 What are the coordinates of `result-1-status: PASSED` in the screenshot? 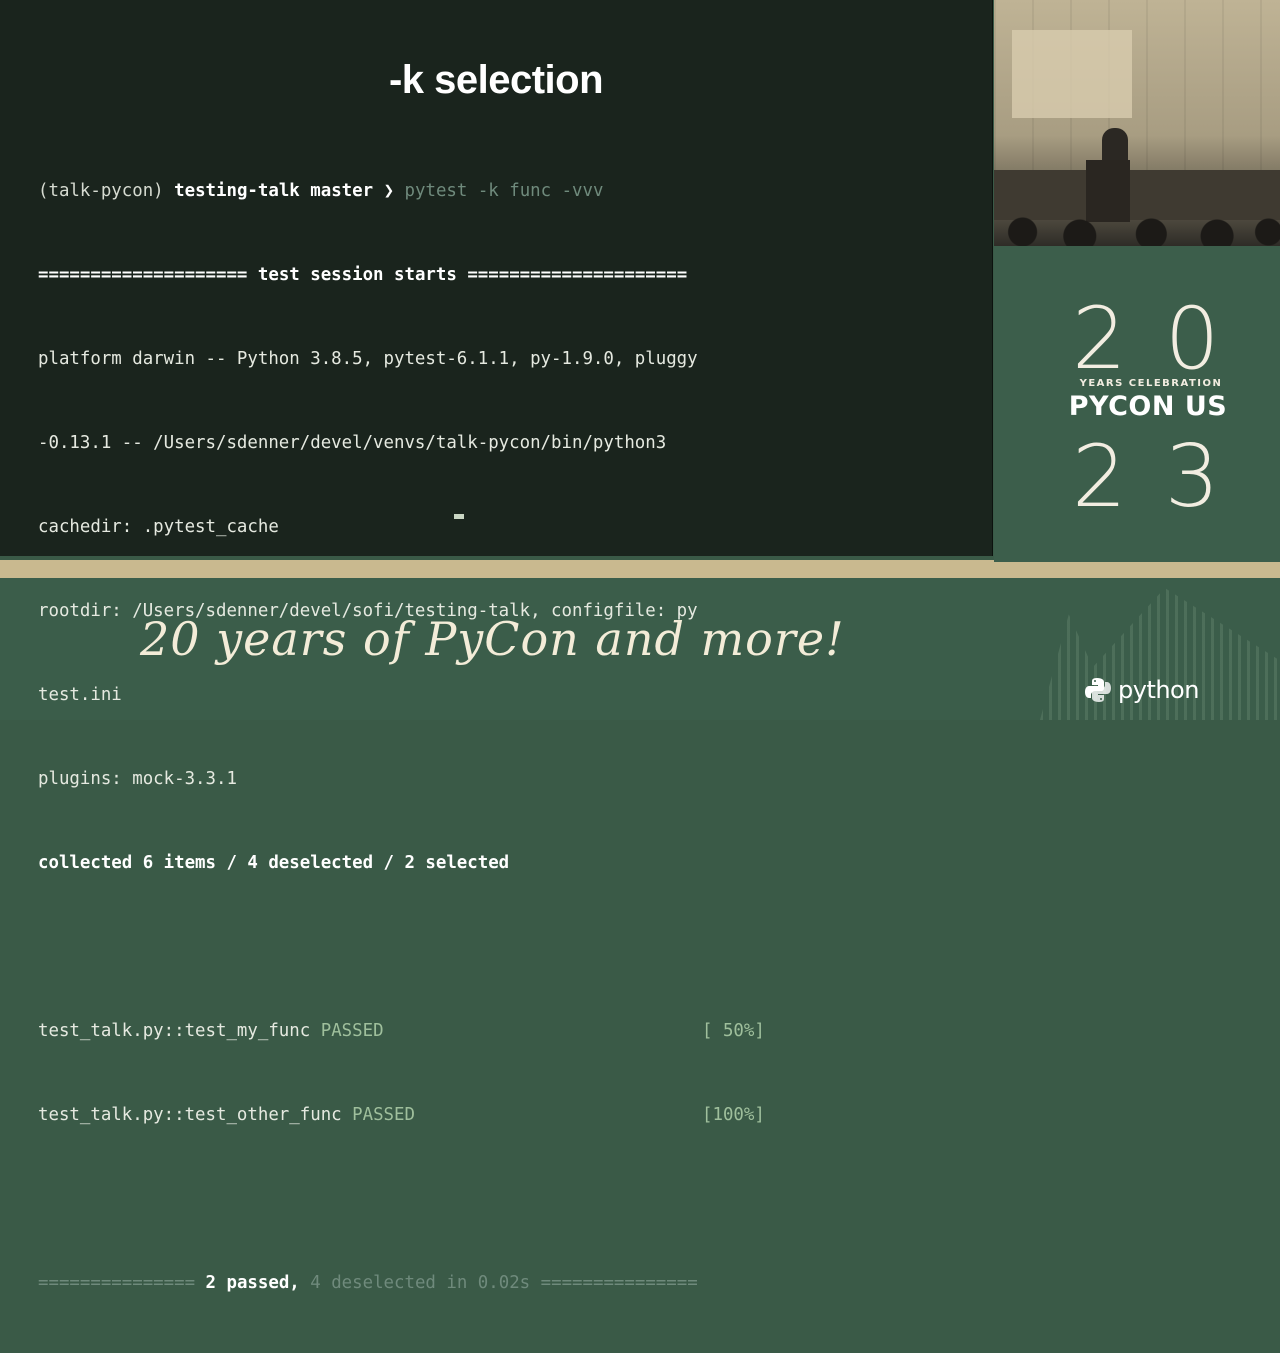 It's located at (352, 1031).